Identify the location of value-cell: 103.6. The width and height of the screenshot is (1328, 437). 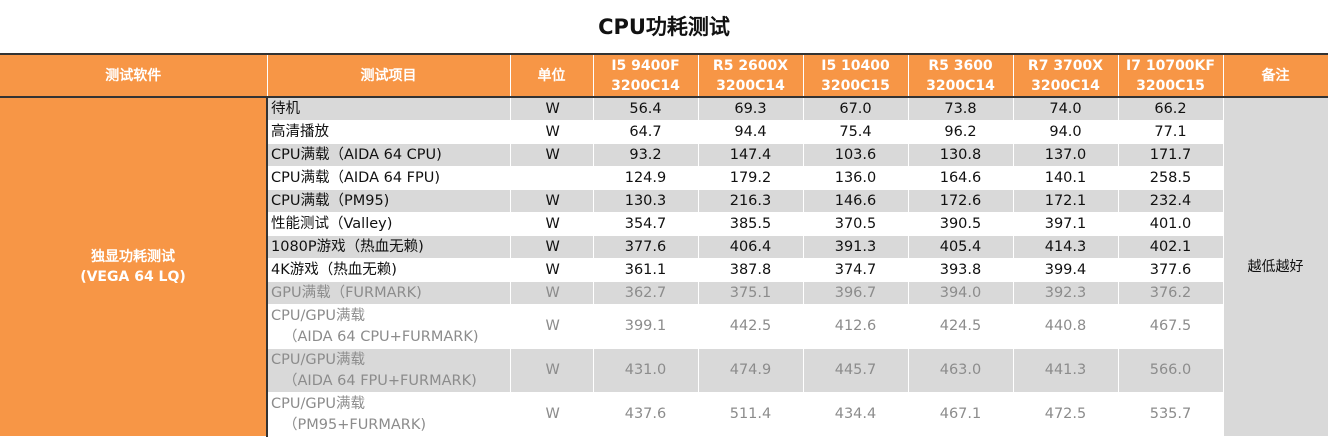
(856, 155).